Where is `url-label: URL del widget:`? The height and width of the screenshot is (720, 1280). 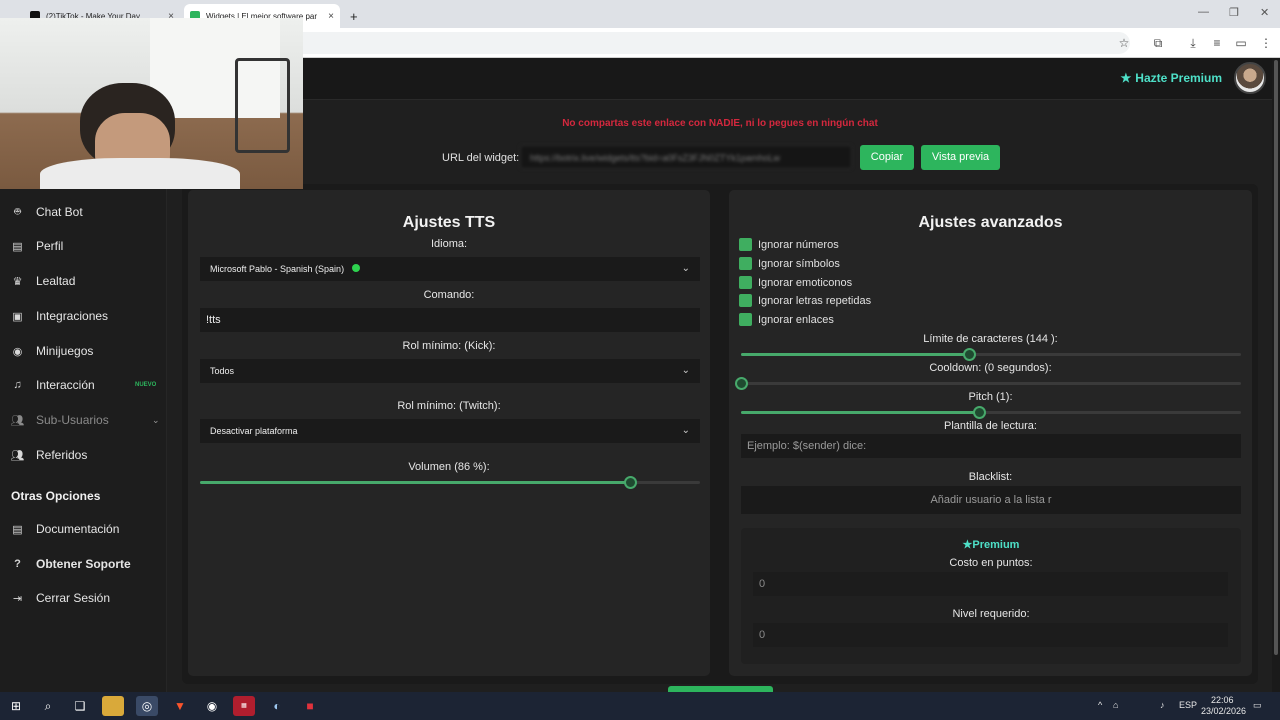
url-label: URL del widget: is located at coordinates (481, 158).